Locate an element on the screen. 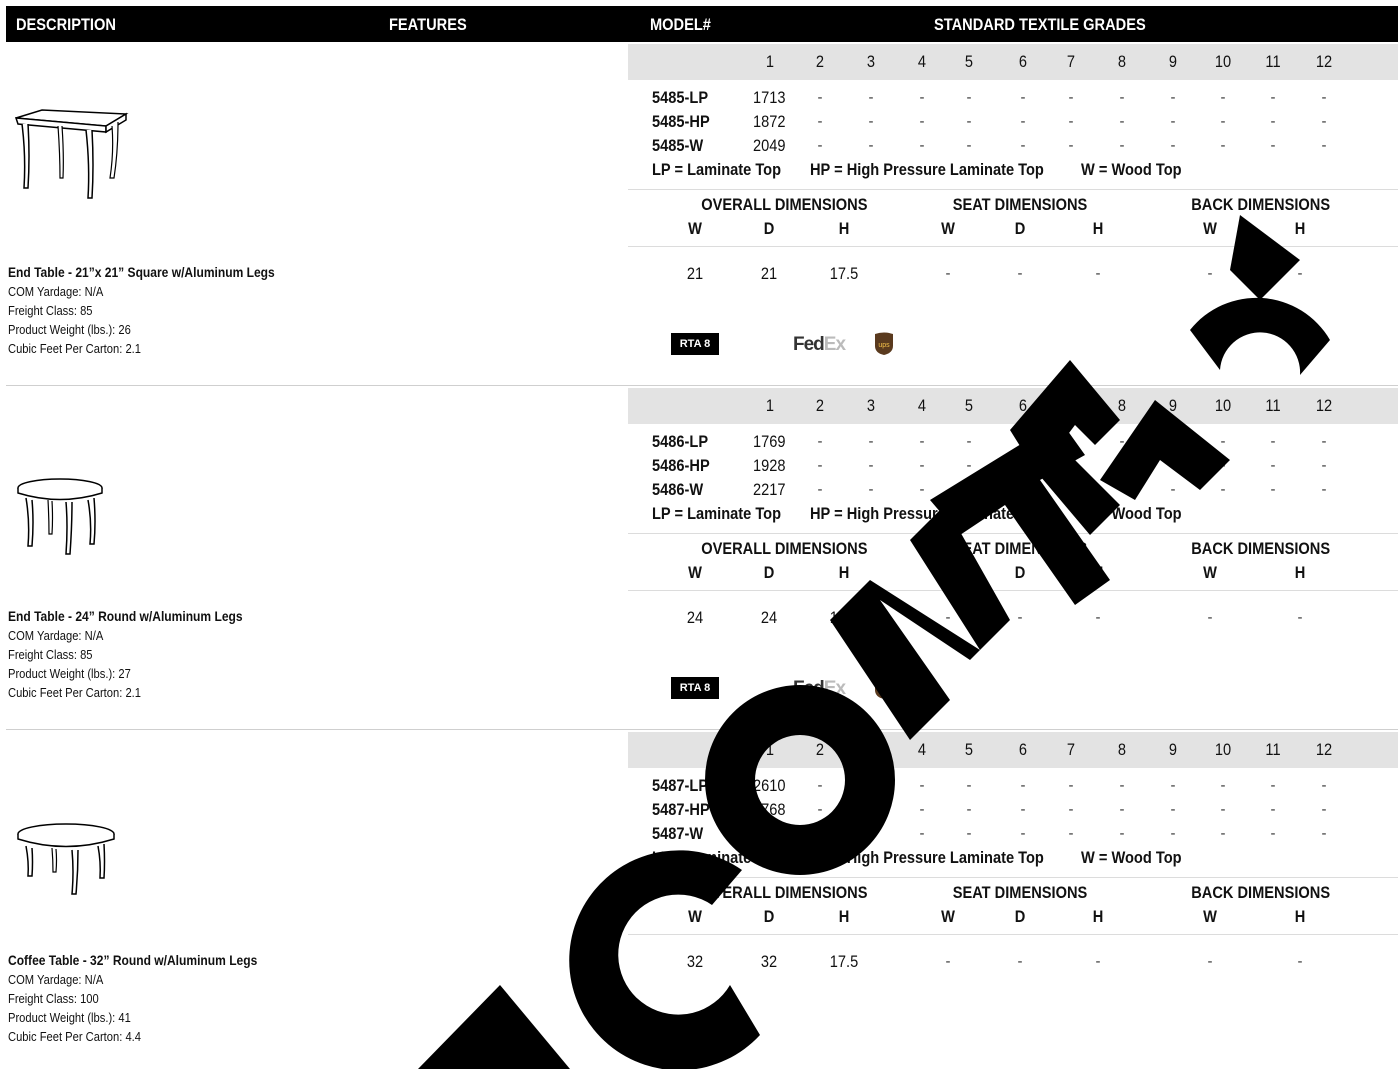 The image size is (1400, 1074). model-price: 3269 is located at coordinates (769, 833).